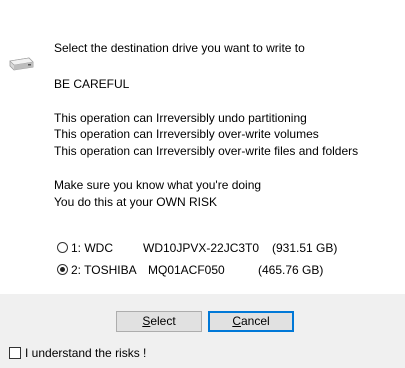 This screenshot has width=405, height=368. Describe the element at coordinates (92, 248) in the screenshot. I see `drive-1-label: 1: WDC` at that location.